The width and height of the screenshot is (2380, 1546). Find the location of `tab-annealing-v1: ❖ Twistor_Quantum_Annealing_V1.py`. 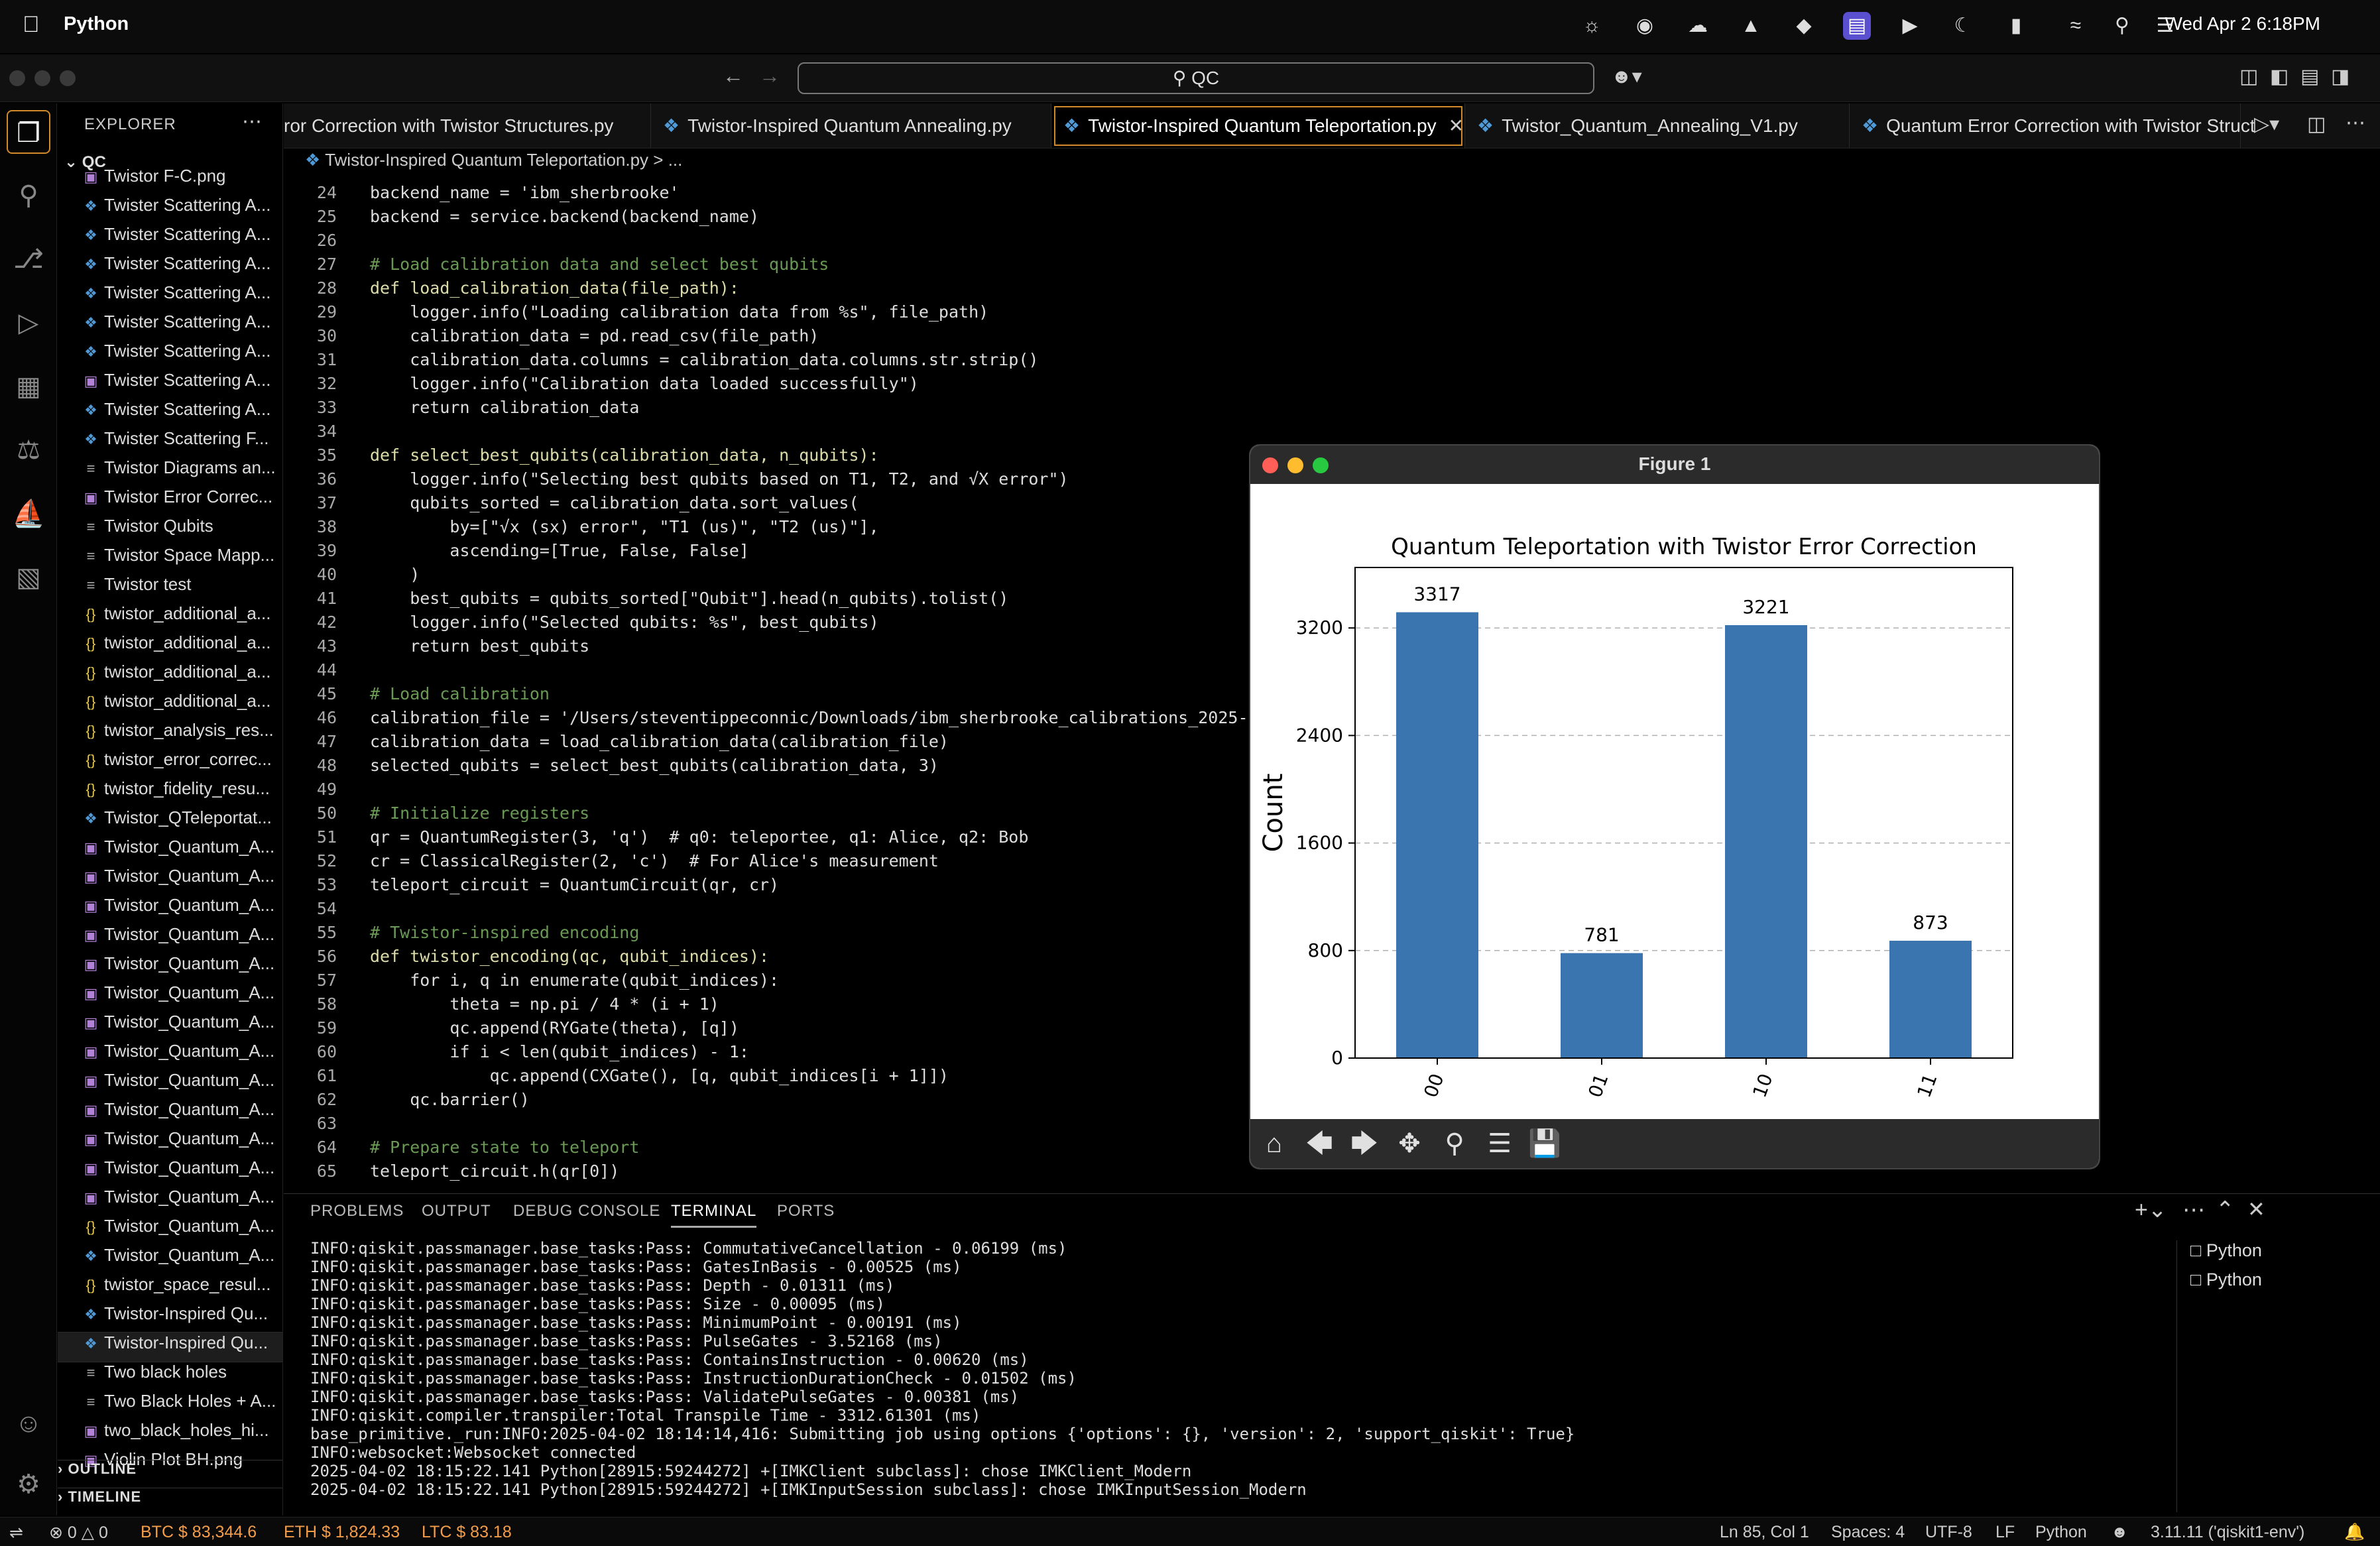

tab-annealing-v1: ❖ Twistor_Quantum_Annealing_V1.py is located at coordinates (1657, 125).